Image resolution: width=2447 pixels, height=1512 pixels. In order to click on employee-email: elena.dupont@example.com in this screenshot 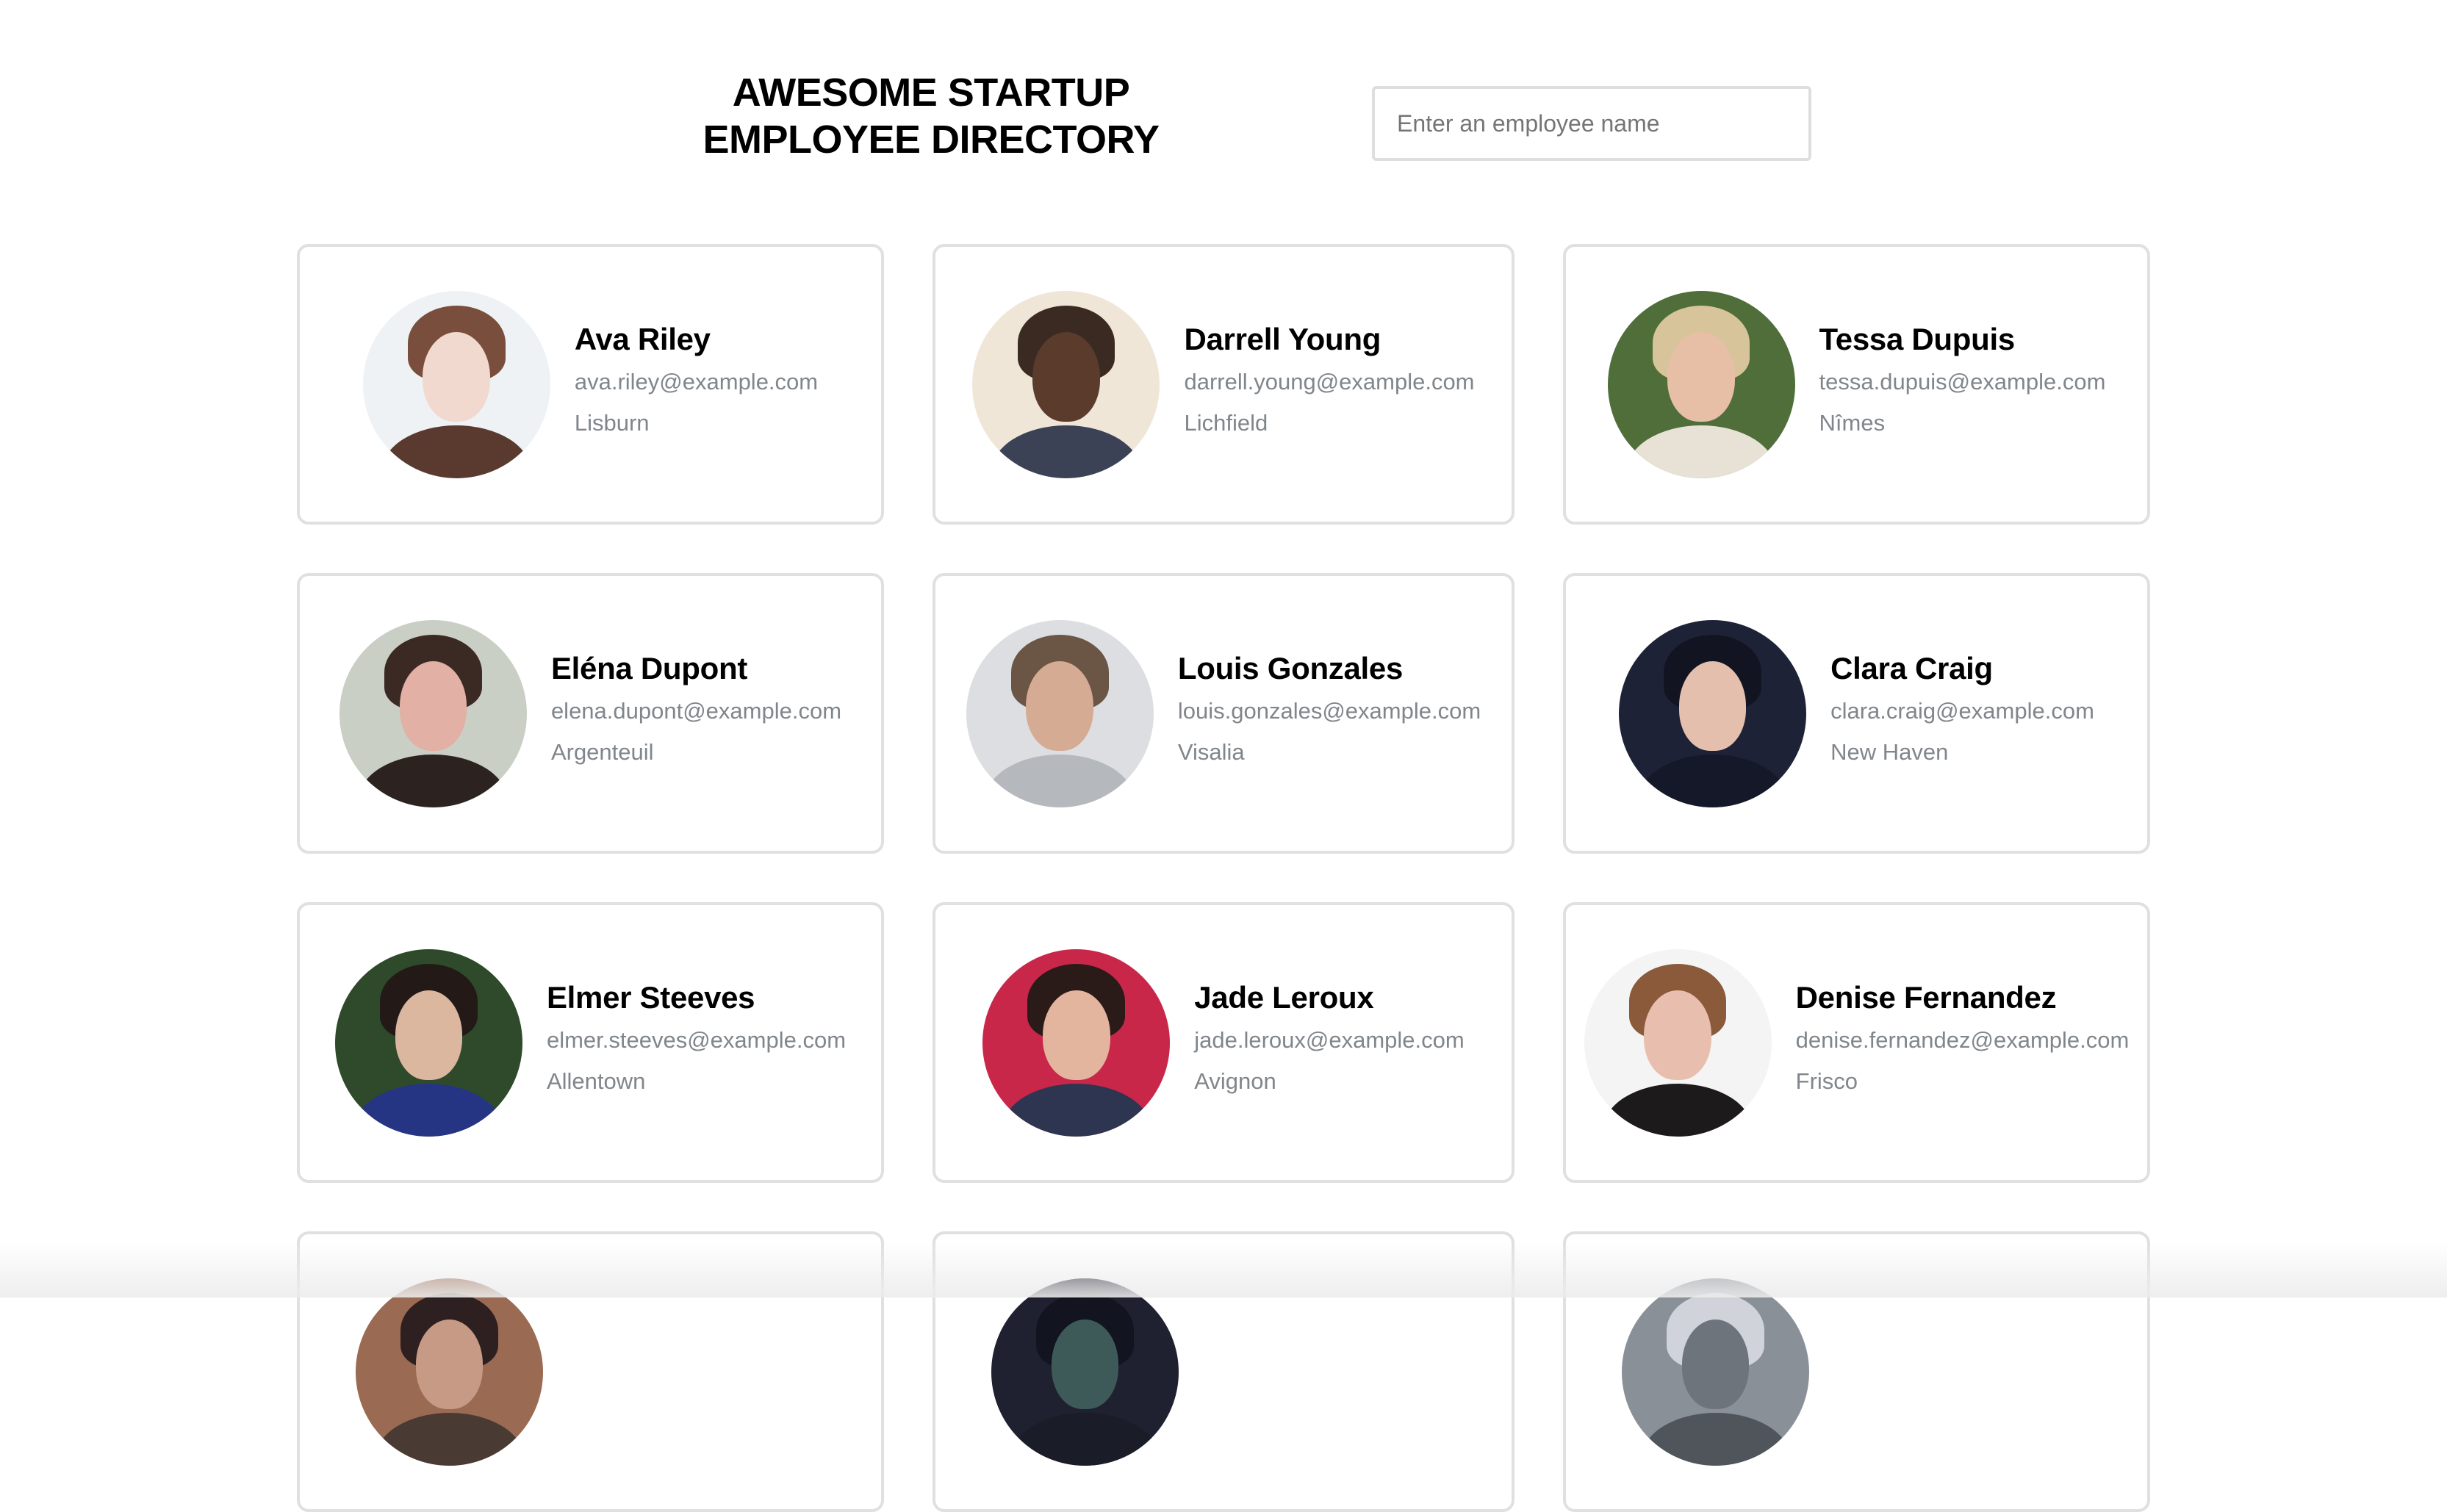, I will do `click(696, 711)`.